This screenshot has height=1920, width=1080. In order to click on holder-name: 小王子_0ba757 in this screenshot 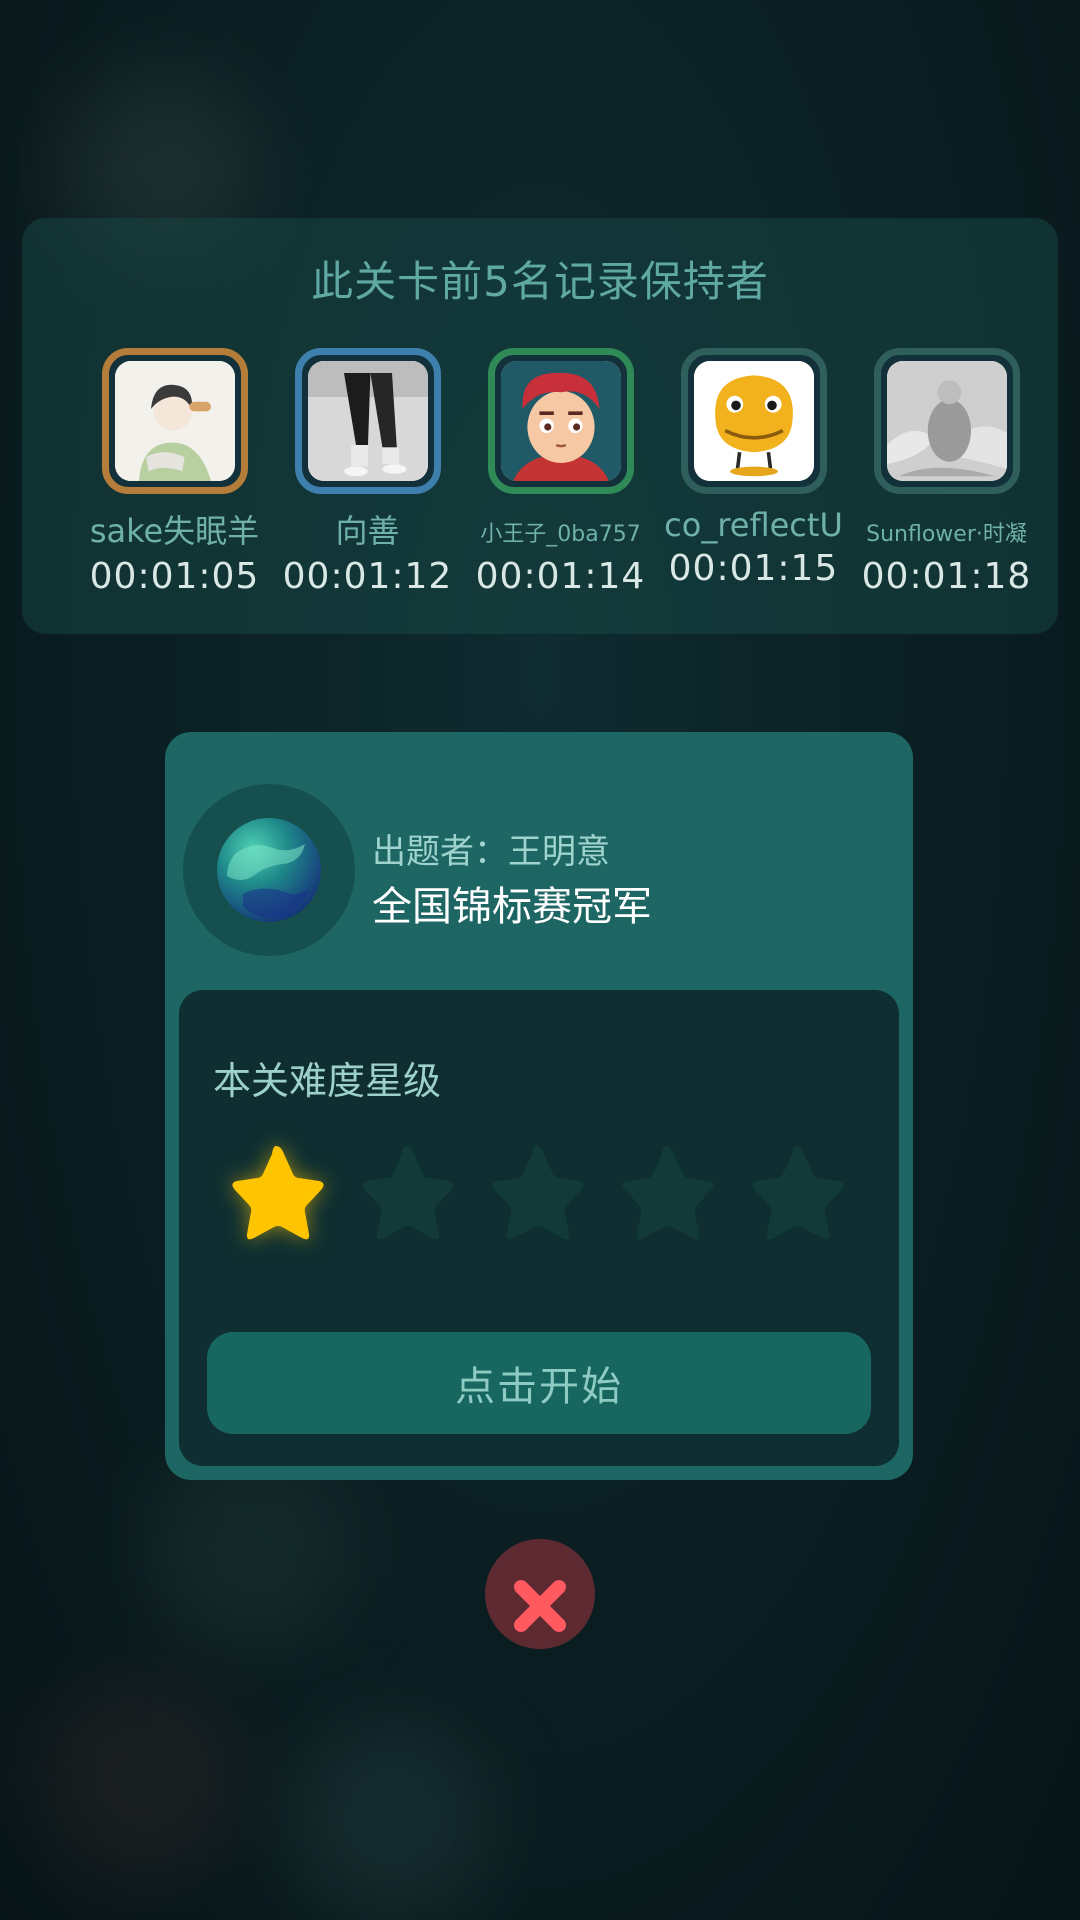, I will do `click(560, 534)`.